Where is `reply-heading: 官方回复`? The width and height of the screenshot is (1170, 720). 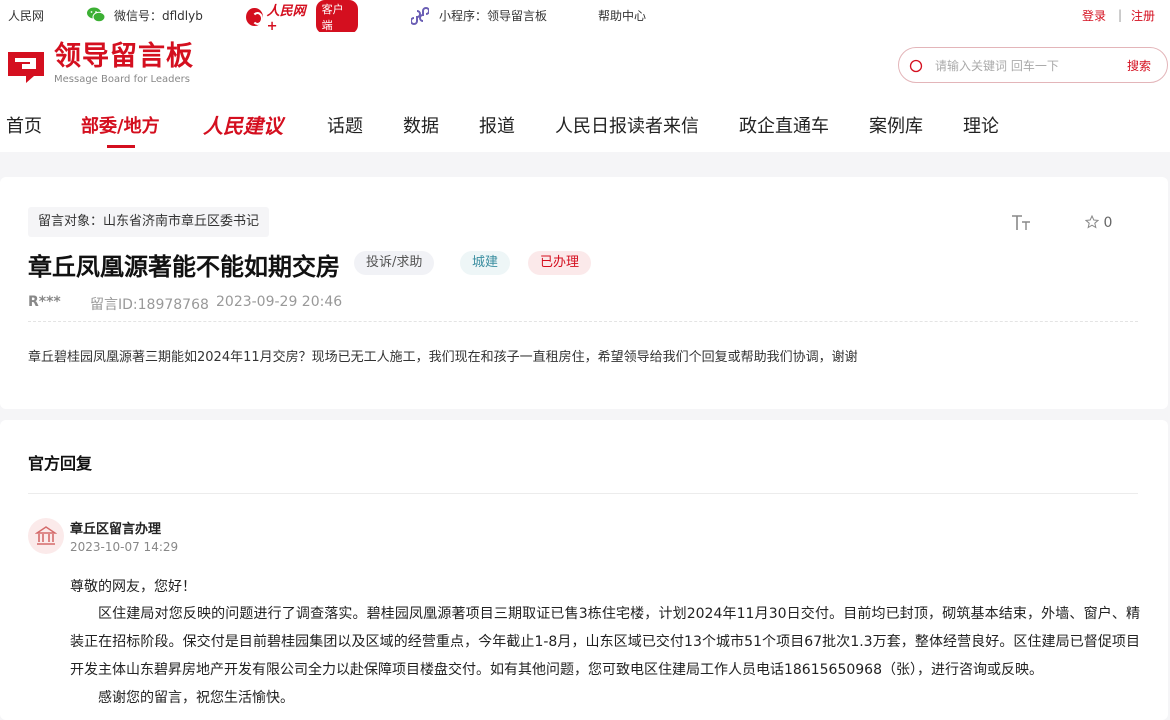
reply-heading: 官方回复 is located at coordinates (60, 463).